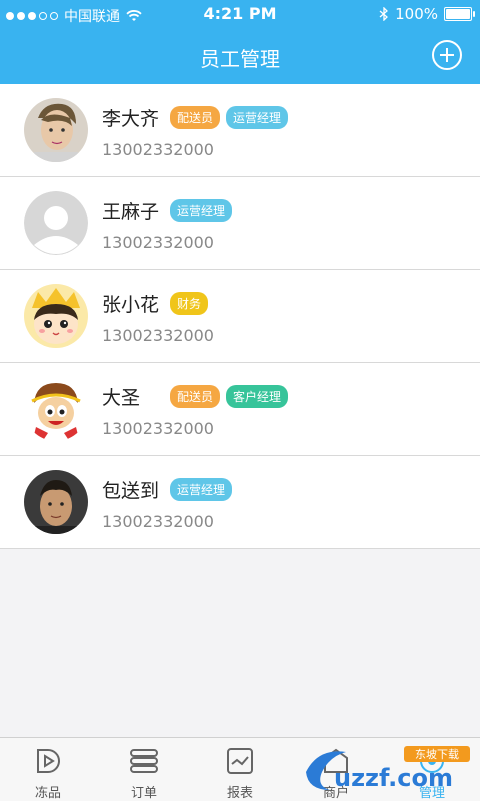  Describe the element at coordinates (144, 761) in the screenshot. I see `orders-icon` at that location.